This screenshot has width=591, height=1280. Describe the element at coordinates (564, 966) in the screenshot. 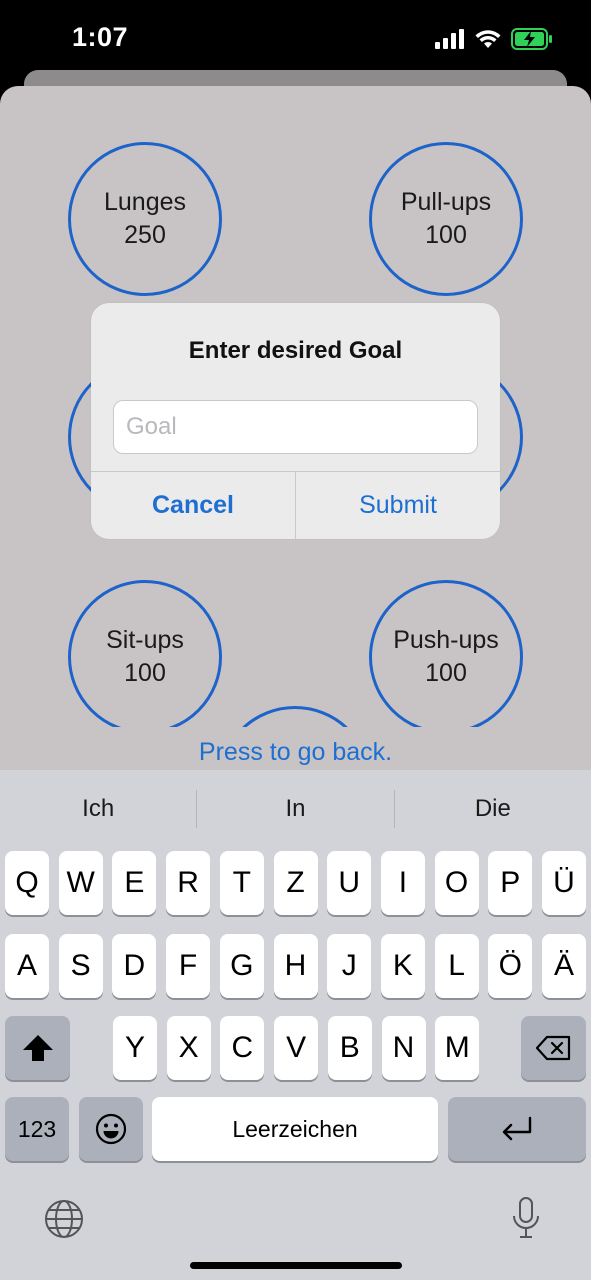

I see `key-ä: Ä` at that location.